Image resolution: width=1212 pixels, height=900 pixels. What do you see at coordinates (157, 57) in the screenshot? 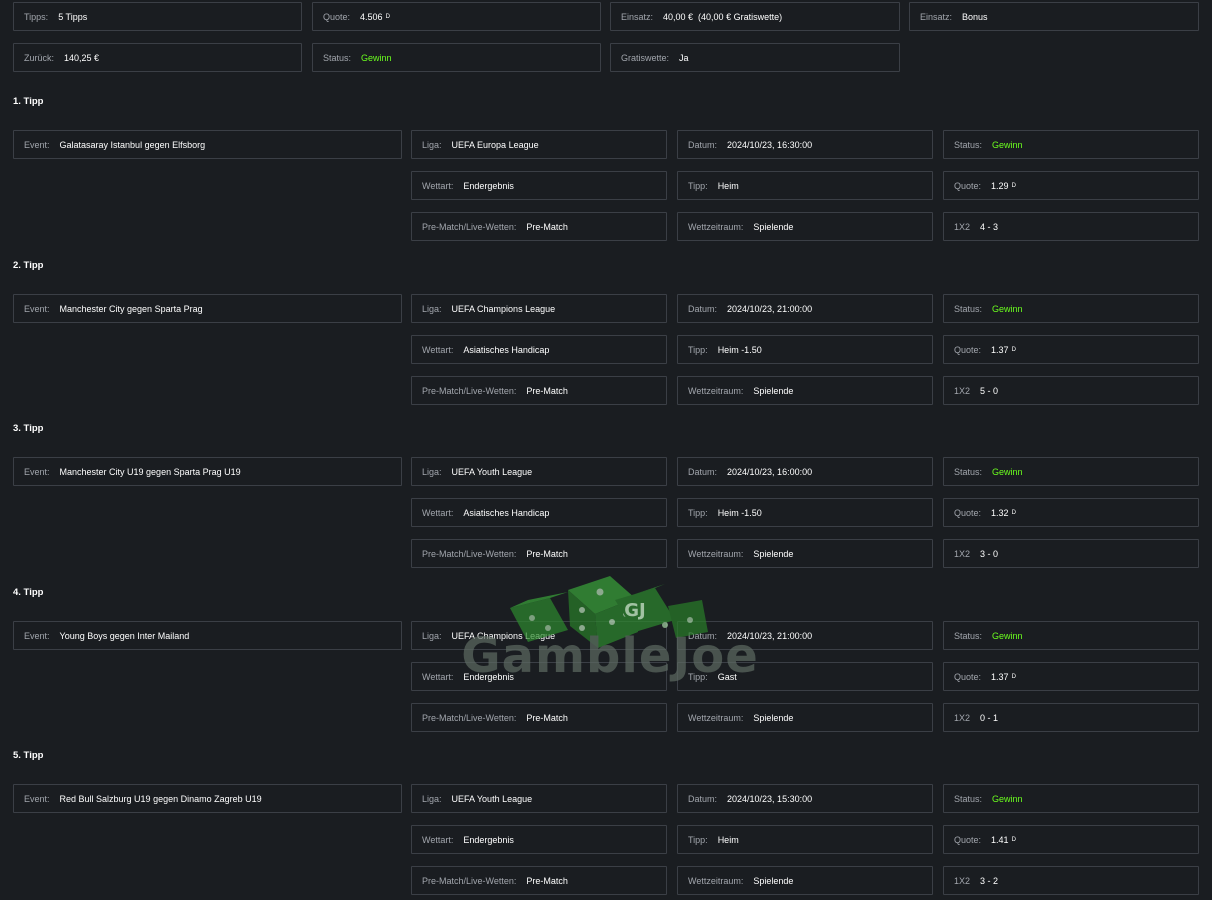
I see `summary-zurueck: Zurück: 140,25 €` at bounding box center [157, 57].